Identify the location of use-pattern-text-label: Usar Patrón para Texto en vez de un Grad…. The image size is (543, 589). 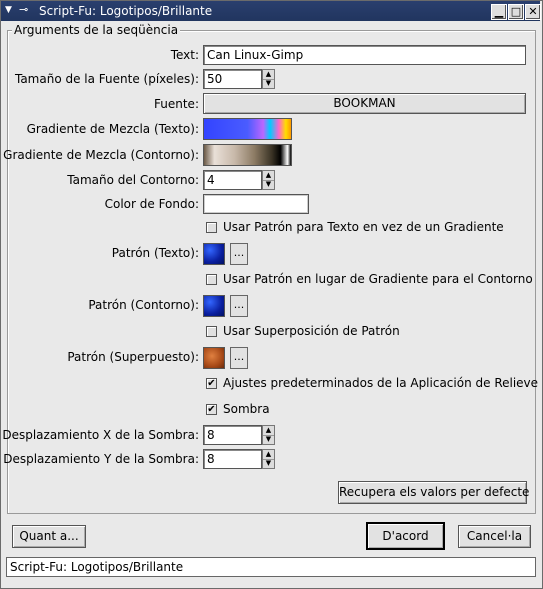
(363, 227).